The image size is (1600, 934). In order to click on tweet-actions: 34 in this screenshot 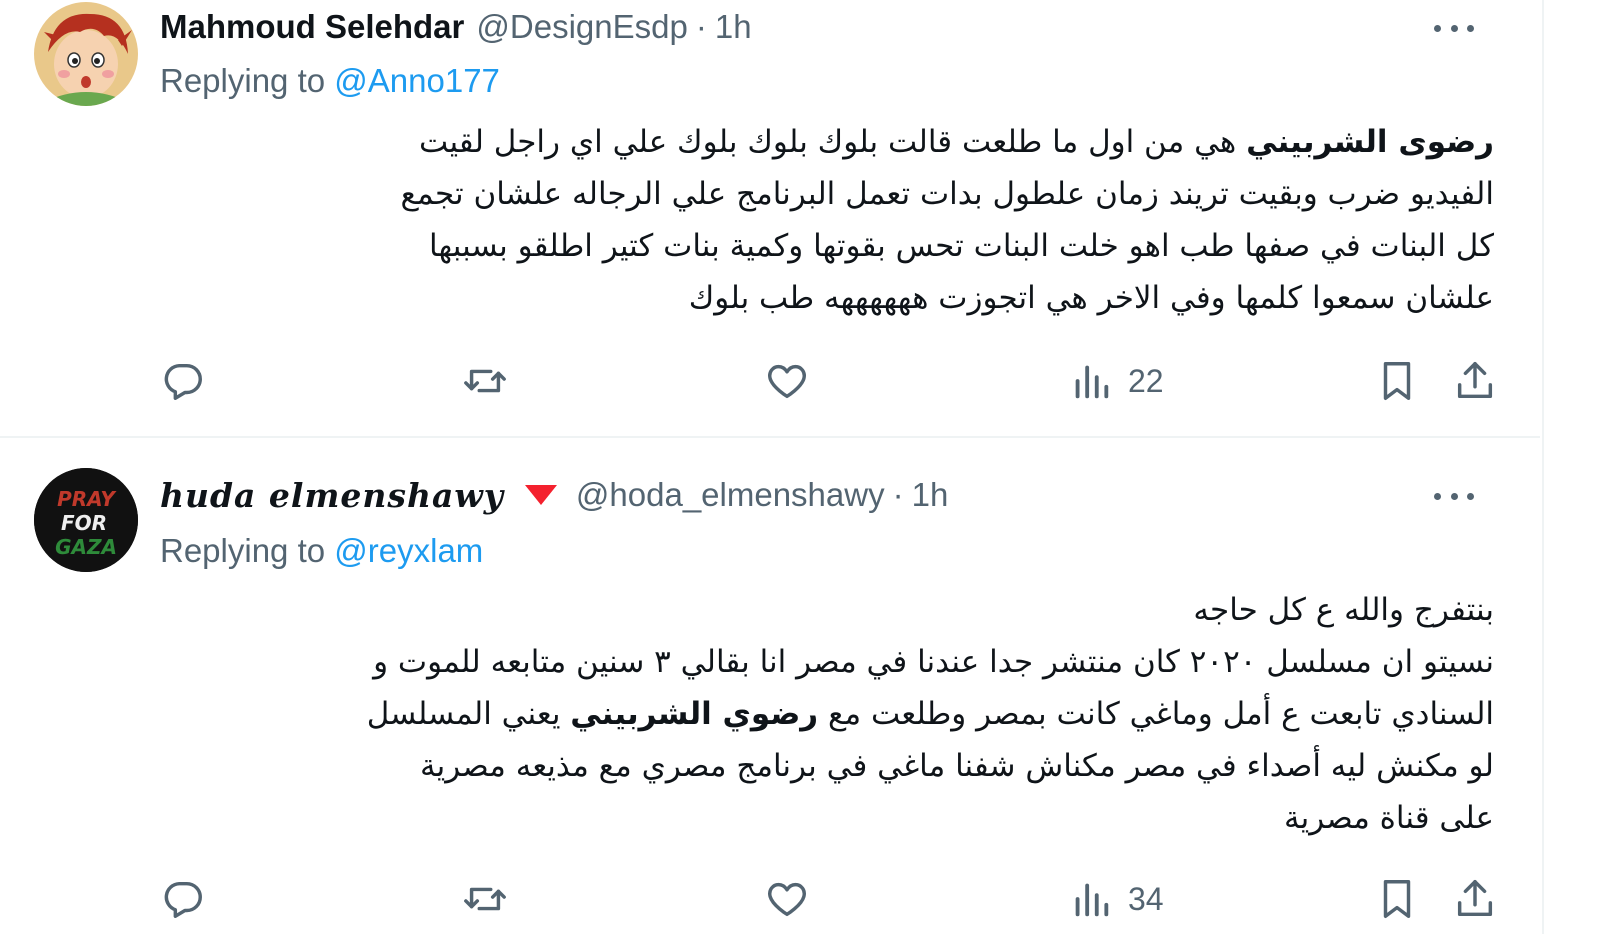, I will do `click(827, 899)`.